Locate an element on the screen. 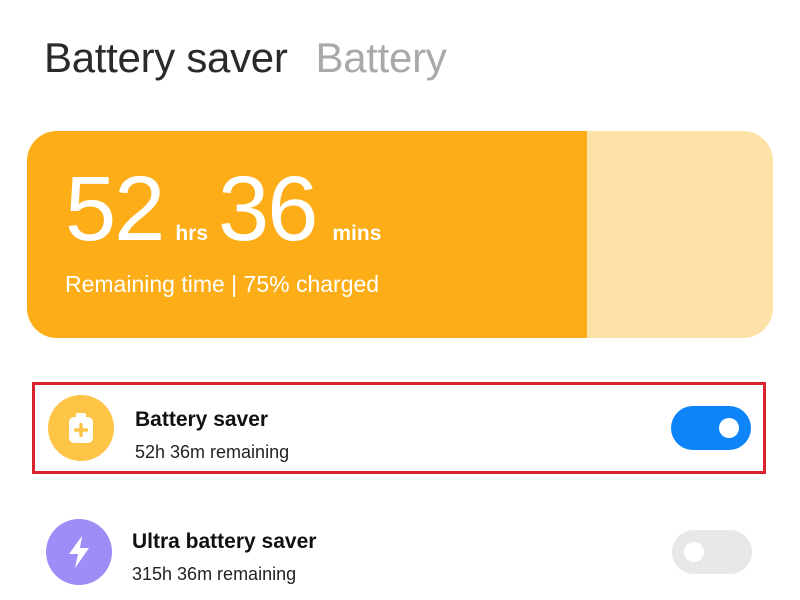  battery-saver-toggle is located at coordinates (711, 428).